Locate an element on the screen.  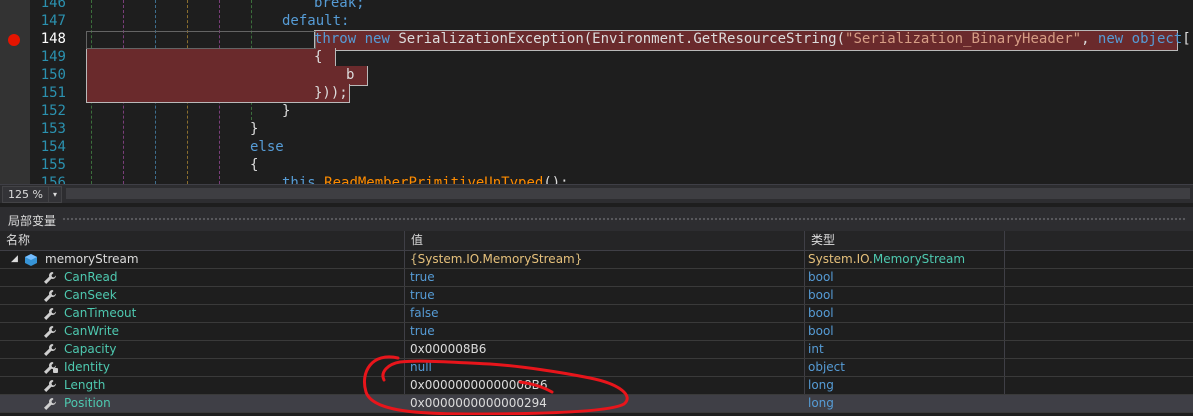
name-cell: ◢ memoryStream is located at coordinates (202, 259).